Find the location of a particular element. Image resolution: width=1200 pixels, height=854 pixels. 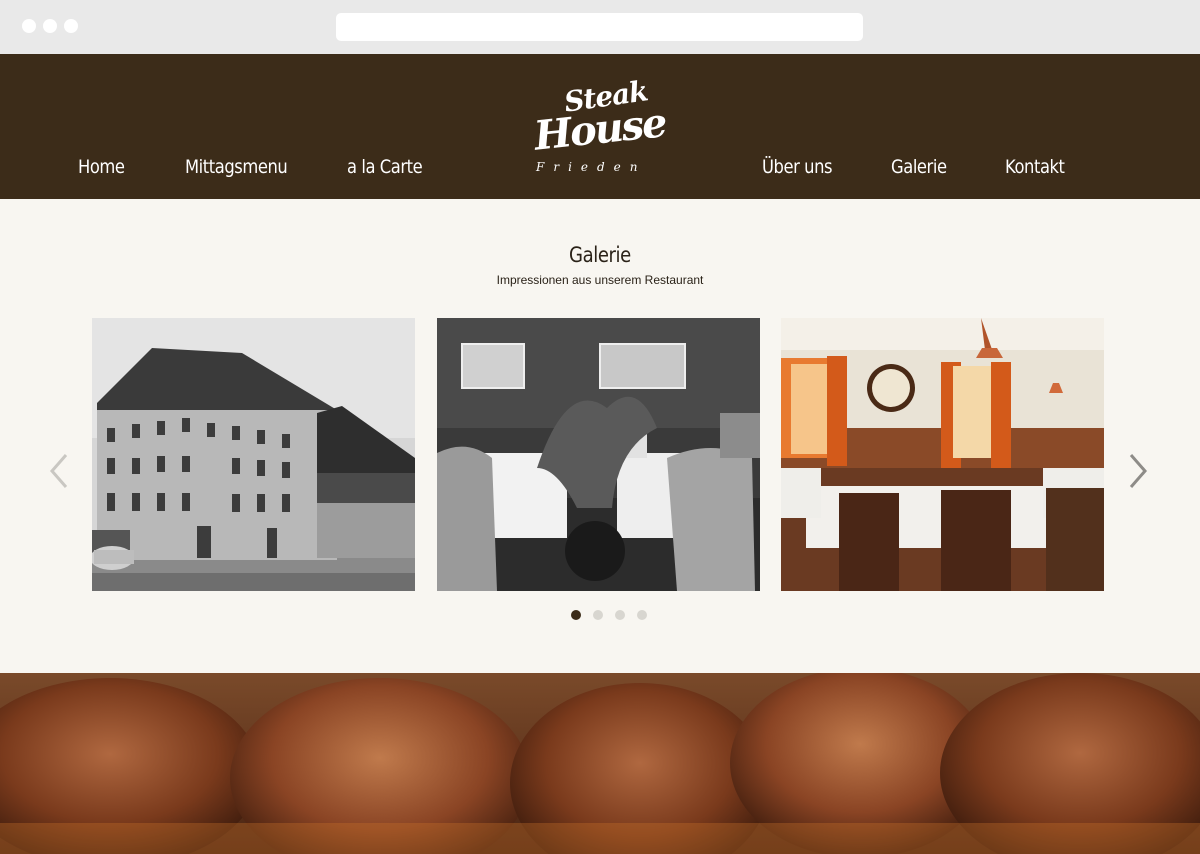

gallery-title: Galerie is located at coordinates (600, 255).